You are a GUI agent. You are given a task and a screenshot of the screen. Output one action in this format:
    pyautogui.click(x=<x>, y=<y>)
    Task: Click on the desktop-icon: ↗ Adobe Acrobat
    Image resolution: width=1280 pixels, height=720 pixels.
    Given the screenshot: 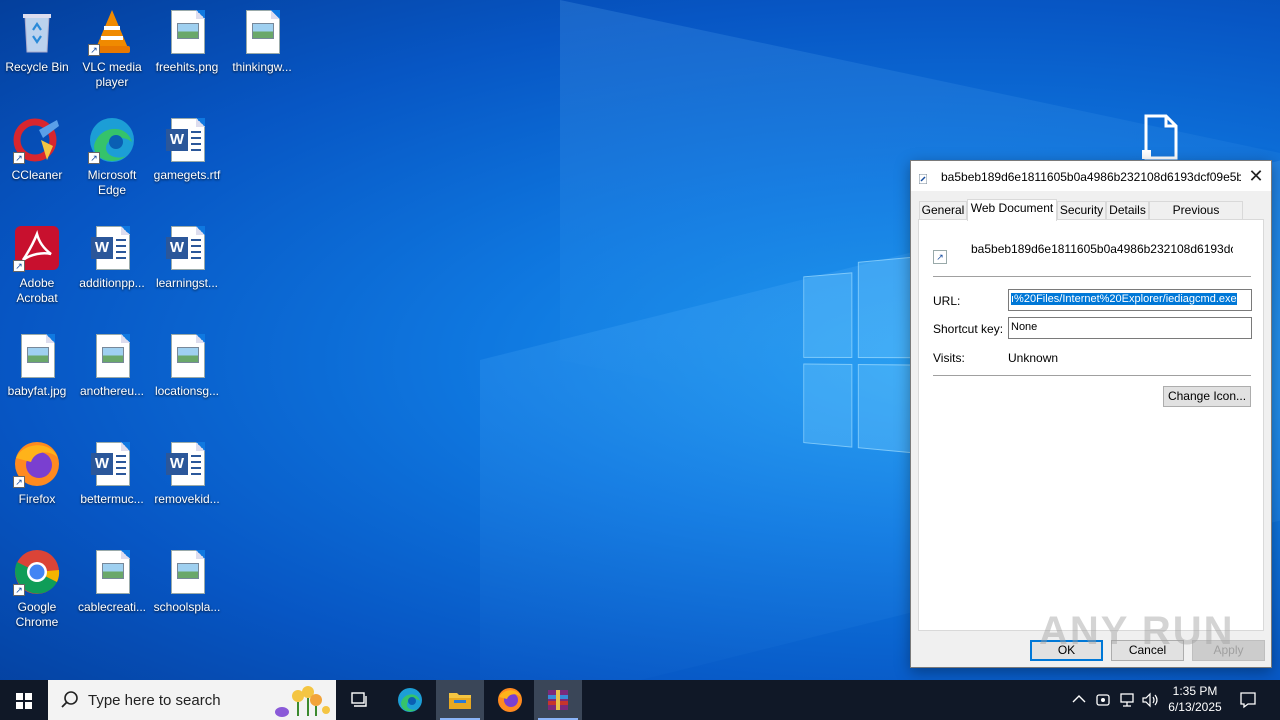 What is the action you would take?
    pyautogui.click(x=37, y=265)
    